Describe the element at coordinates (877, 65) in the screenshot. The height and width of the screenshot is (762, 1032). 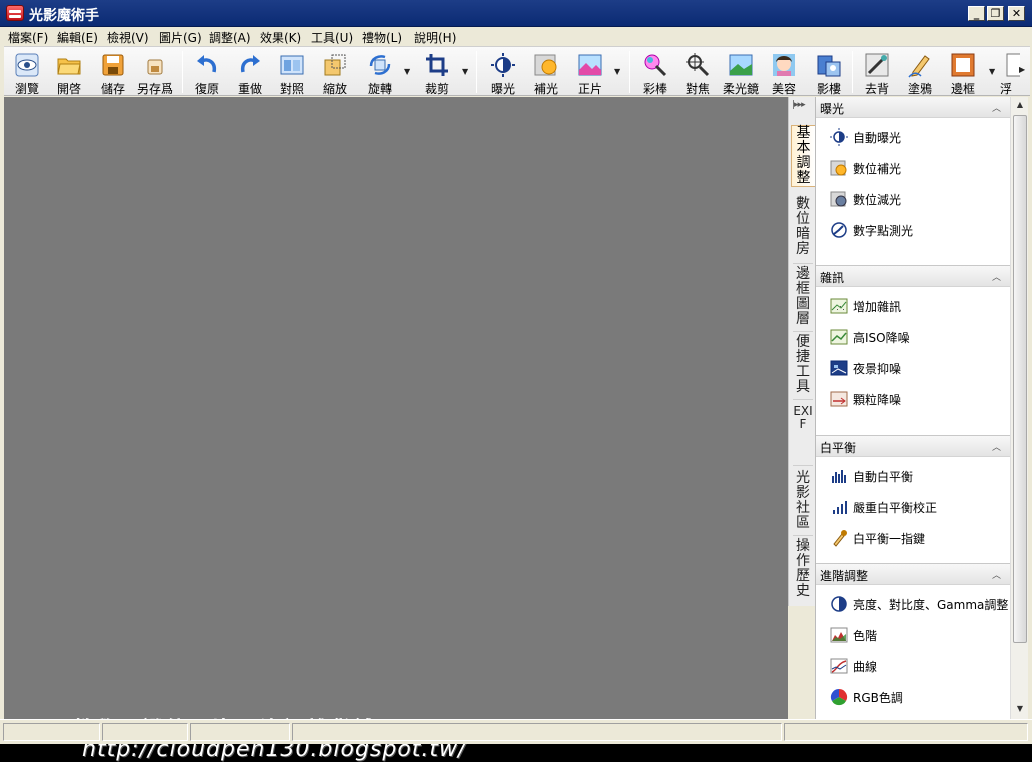
I see `remove-background-icon` at that location.